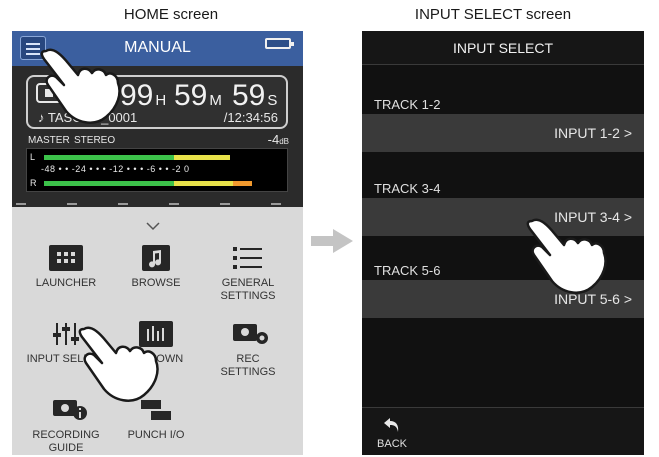 The width and height of the screenshot is (659, 457). What do you see at coordinates (279, 43) in the screenshot?
I see `battery-icon` at bounding box center [279, 43].